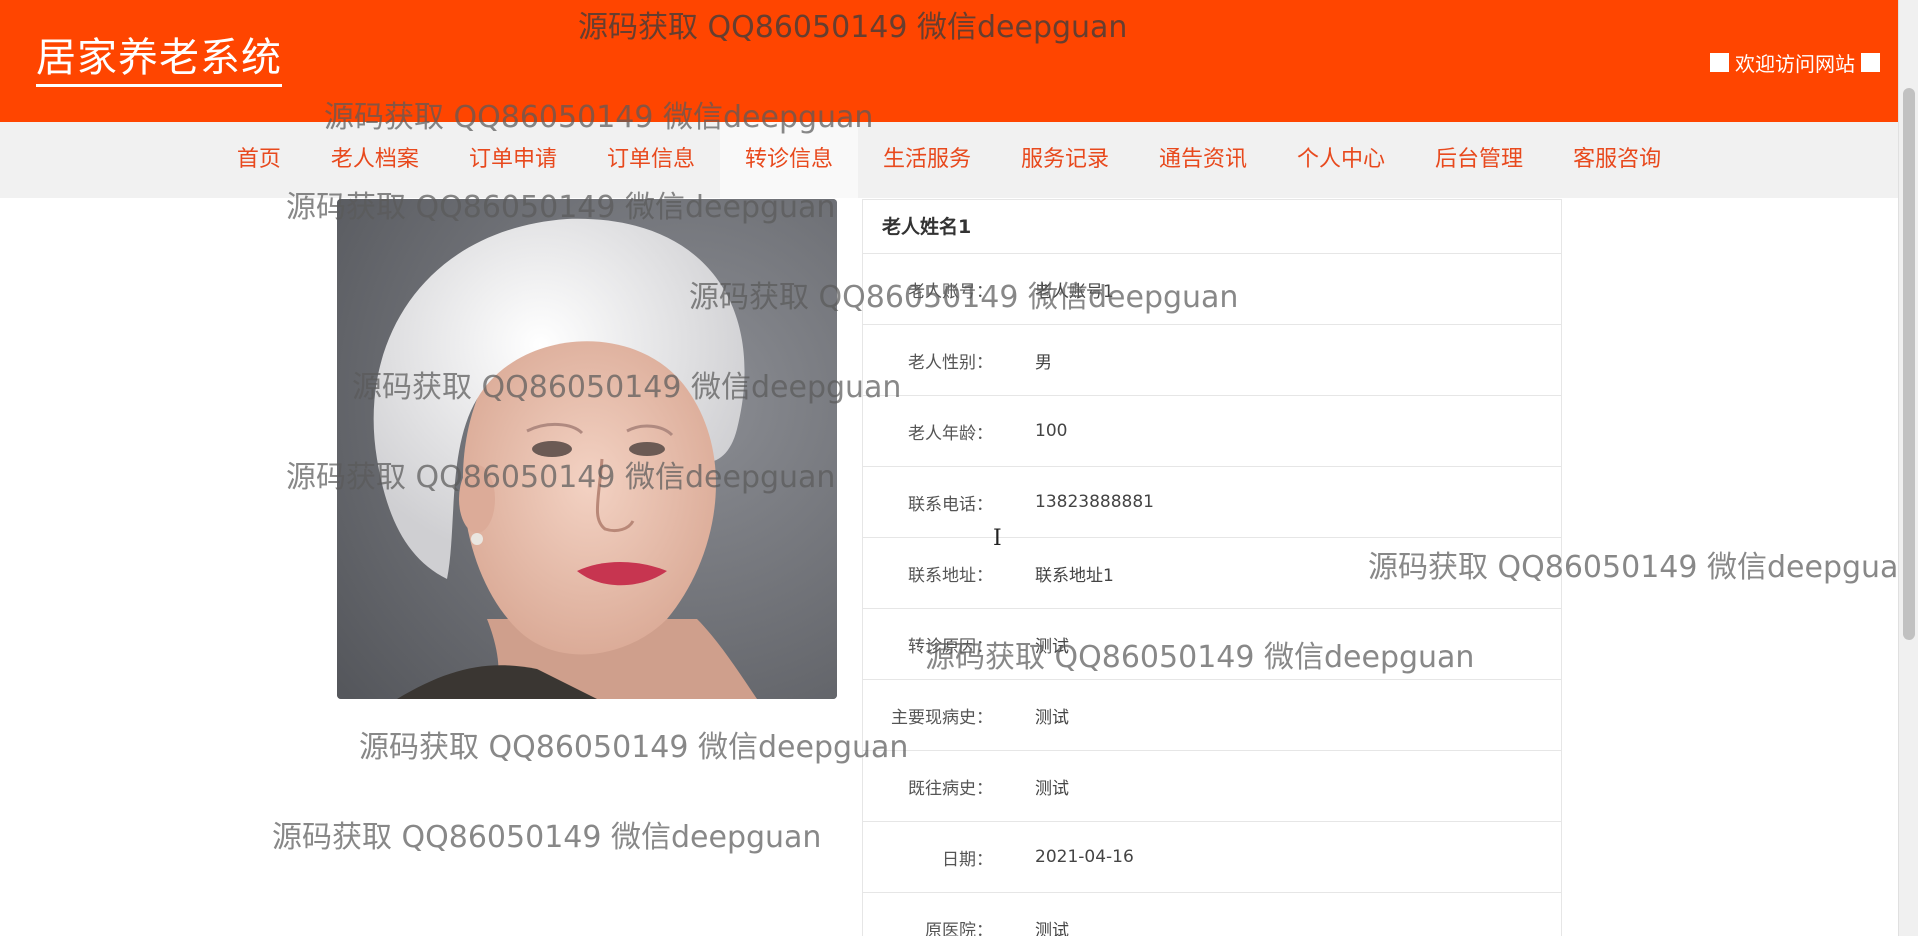 The image size is (1918, 936). I want to click on row-label: 原医院：, so click(959, 928).